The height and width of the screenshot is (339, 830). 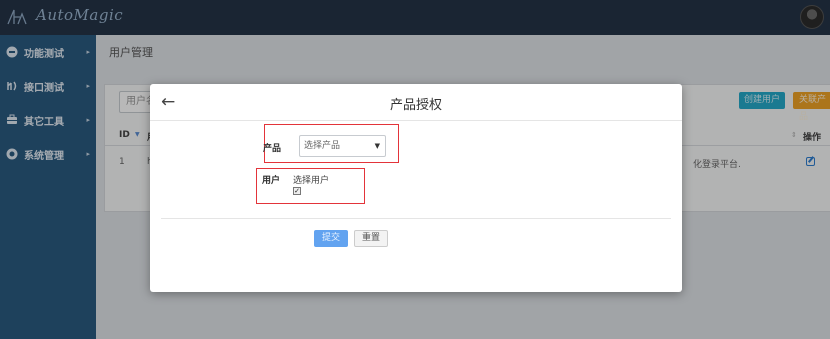 What do you see at coordinates (322, 146) in the screenshot?
I see `product-select-value: 选择产品` at bounding box center [322, 146].